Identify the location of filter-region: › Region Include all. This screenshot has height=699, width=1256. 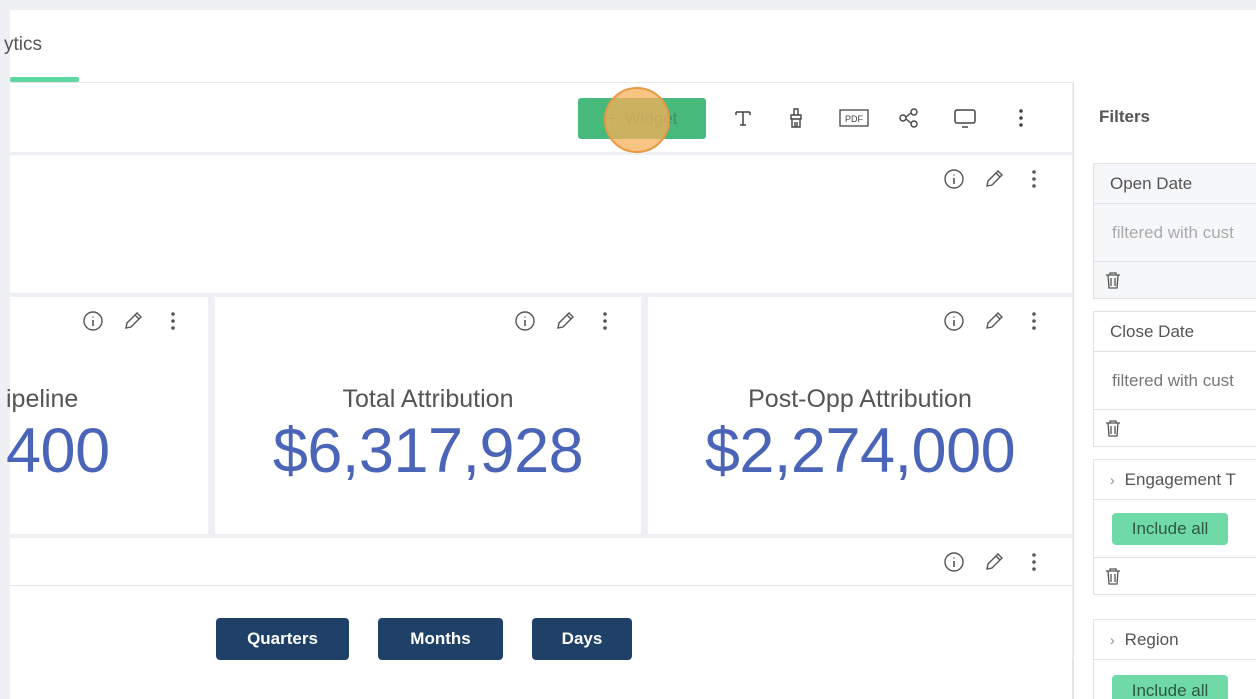
(1174, 659).